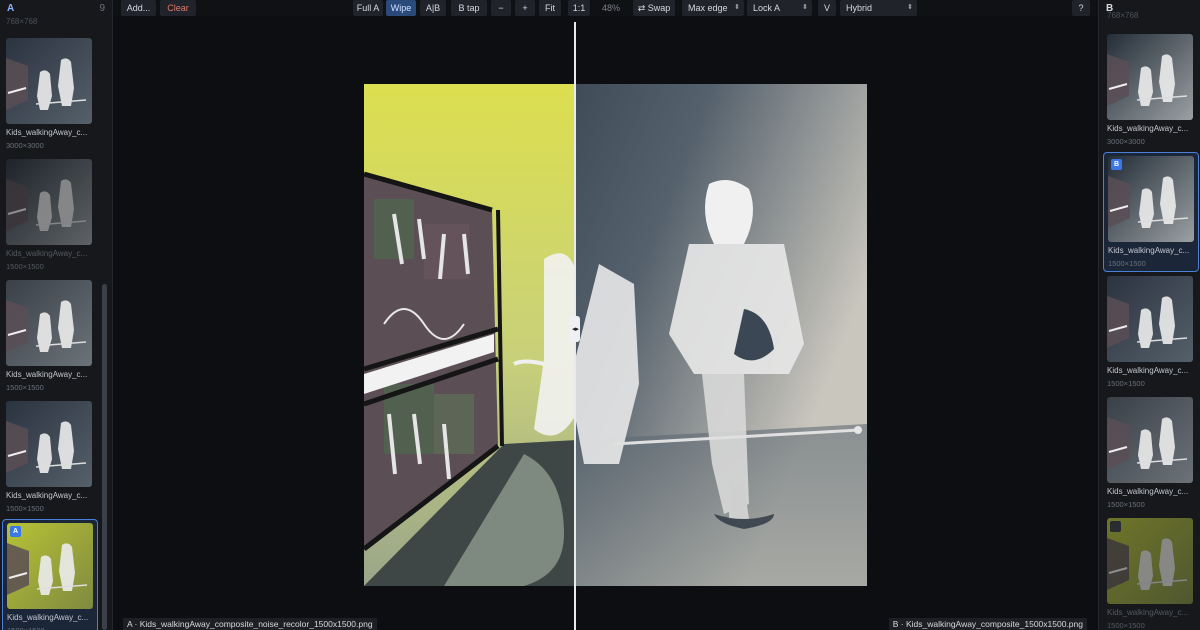  What do you see at coordinates (15, 531) in the screenshot?
I see `slot-badge: A` at bounding box center [15, 531].